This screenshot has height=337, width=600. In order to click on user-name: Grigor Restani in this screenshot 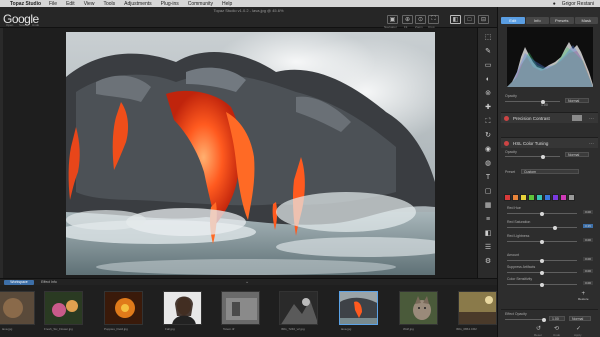, I will do `click(578, 4)`.